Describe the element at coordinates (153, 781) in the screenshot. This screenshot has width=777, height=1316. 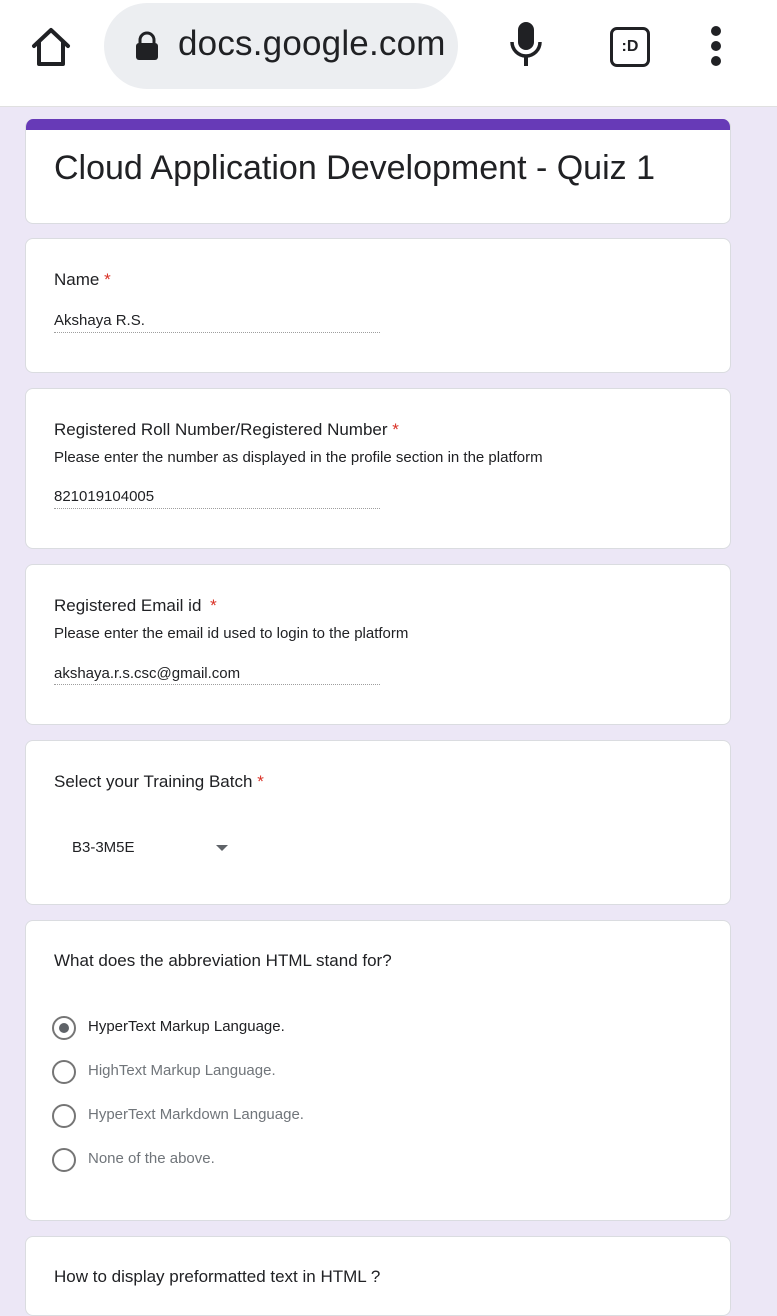
I see `question-title-text: Select your Training Batch` at that location.